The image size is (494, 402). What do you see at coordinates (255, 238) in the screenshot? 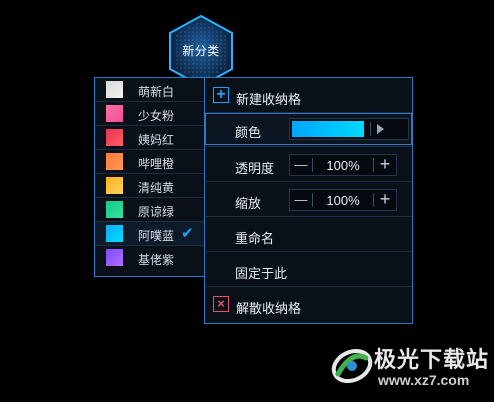
I see `menu-item-label: 重命名` at bounding box center [255, 238].